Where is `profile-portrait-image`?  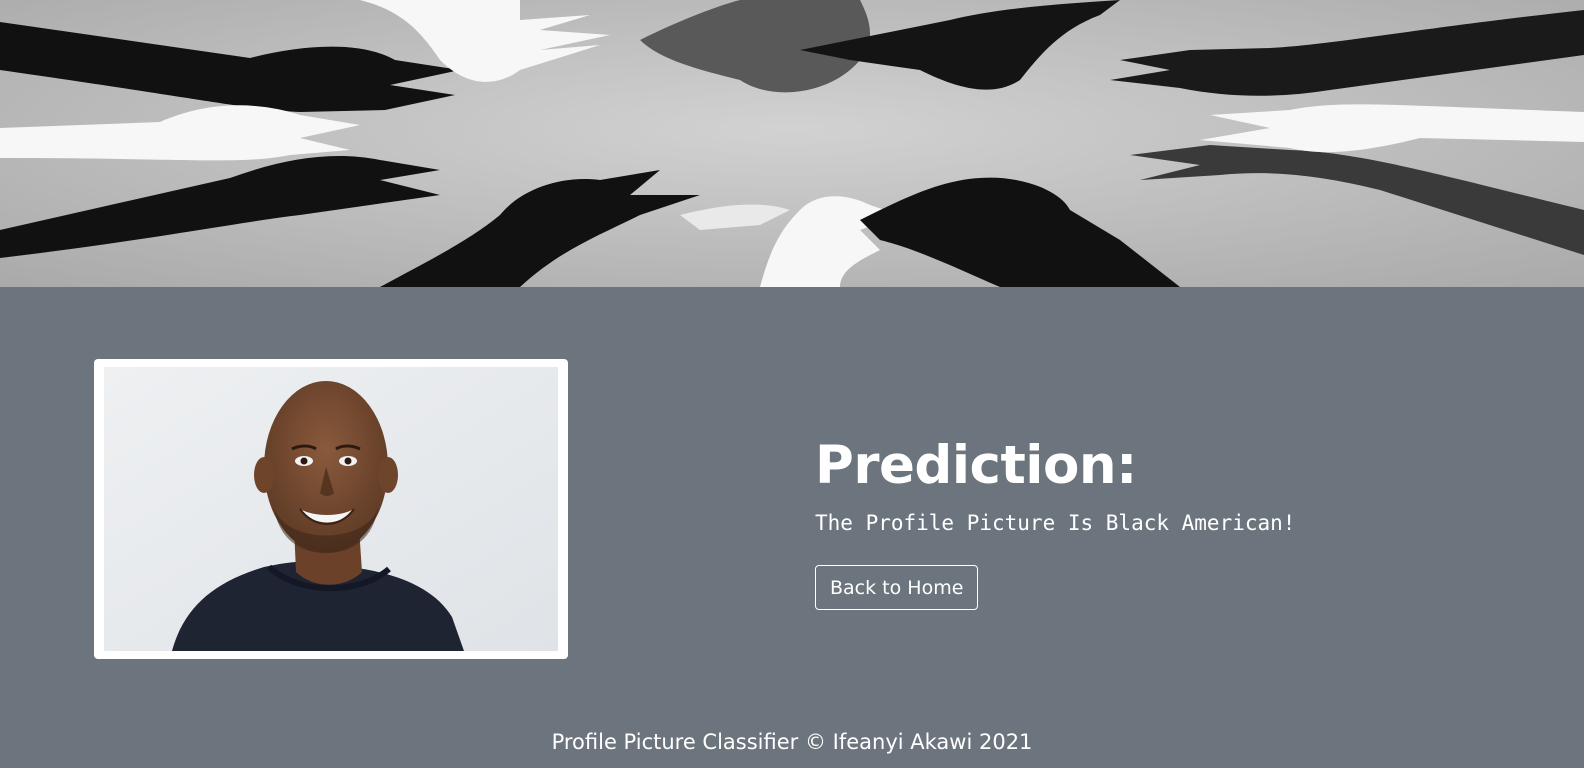 profile-portrait-image is located at coordinates (331, 509).